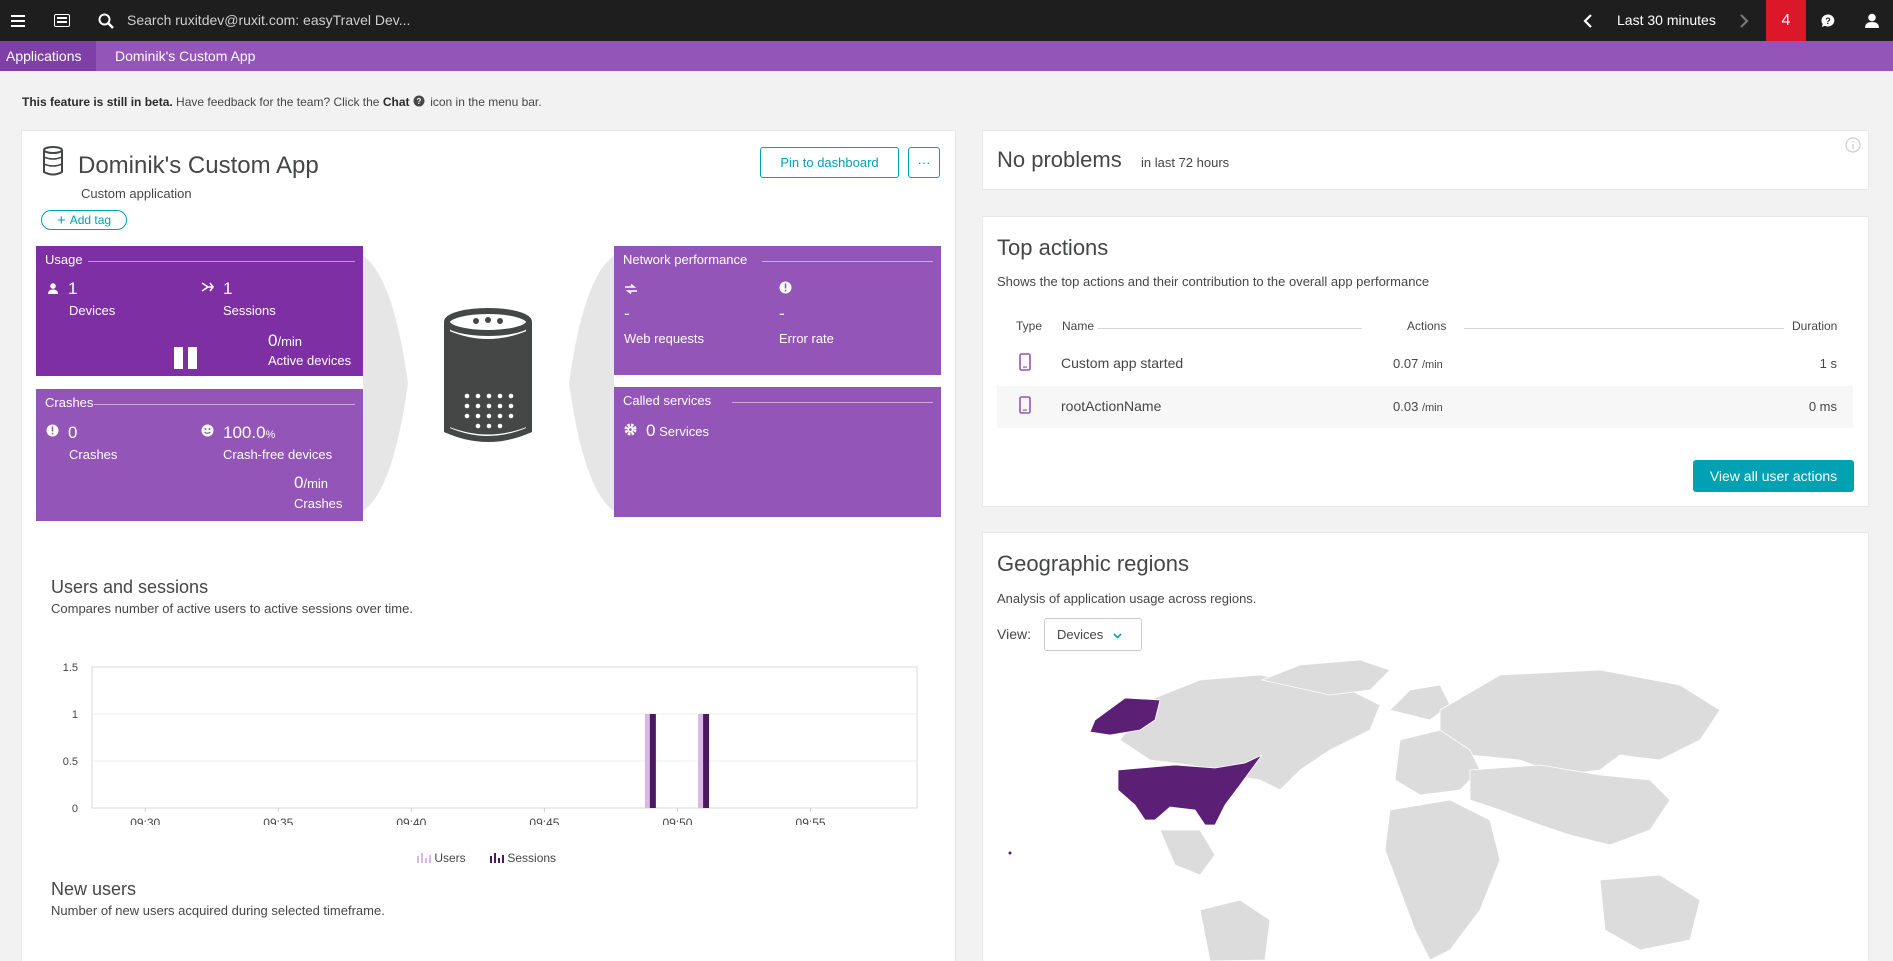 The height and width of the screenshot is (961, 1893). What do you see at coordinates (1666, 20) in the screenshot?
I see `timeframe-selector: Last 30 minutes` at bounding box center [1666, 20].